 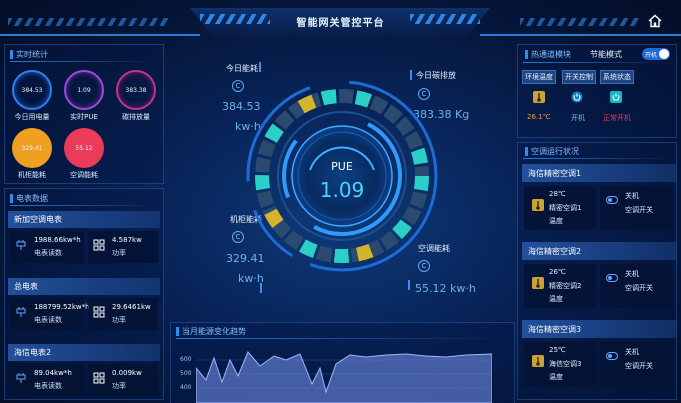 What do you see at coordinates (261, 288) in the screenshot?
I see `cabinet-marker` at bounding box center [261, 288].